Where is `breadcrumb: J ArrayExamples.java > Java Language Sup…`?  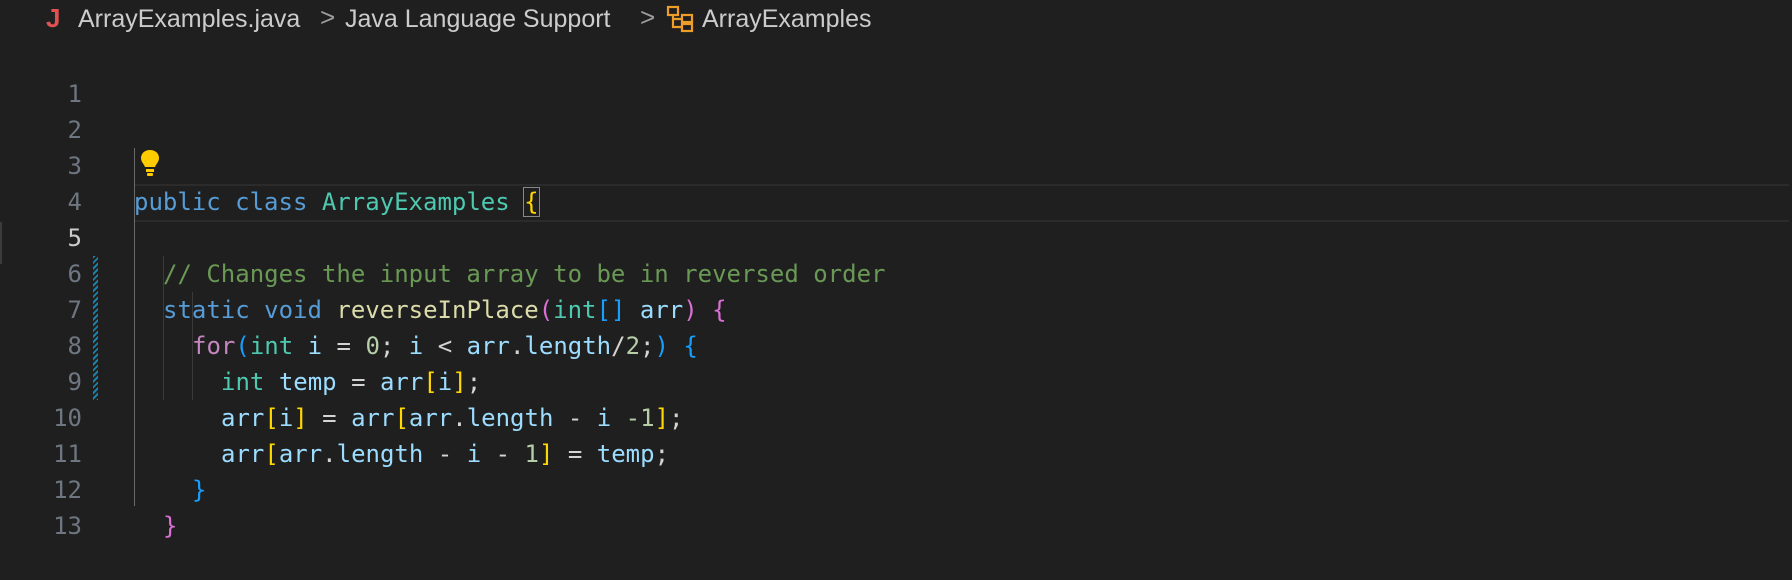 breadcrumb: J ArrayExamples.java > Java Language Sup… is located at coordinates (896, 19).